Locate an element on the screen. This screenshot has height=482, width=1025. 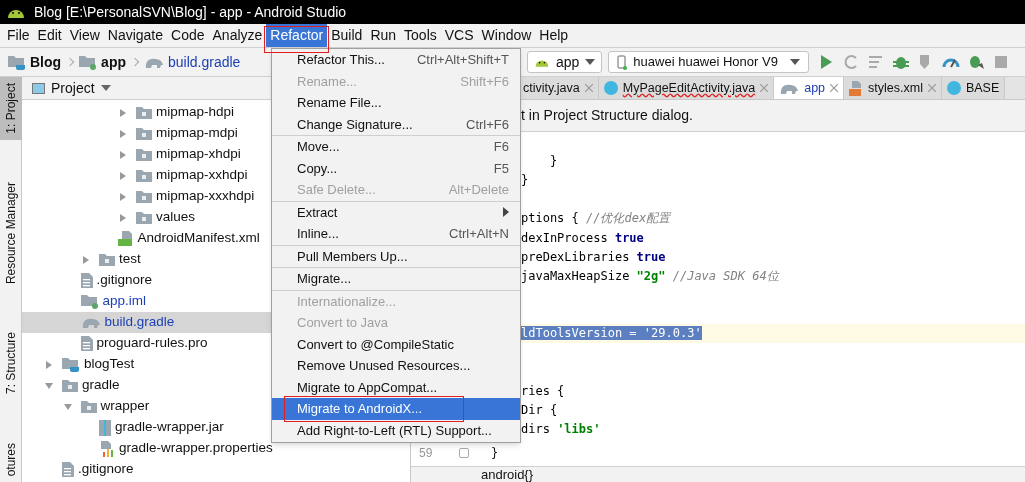
menu-bar-item: Code is located at coordinates (188, 35).